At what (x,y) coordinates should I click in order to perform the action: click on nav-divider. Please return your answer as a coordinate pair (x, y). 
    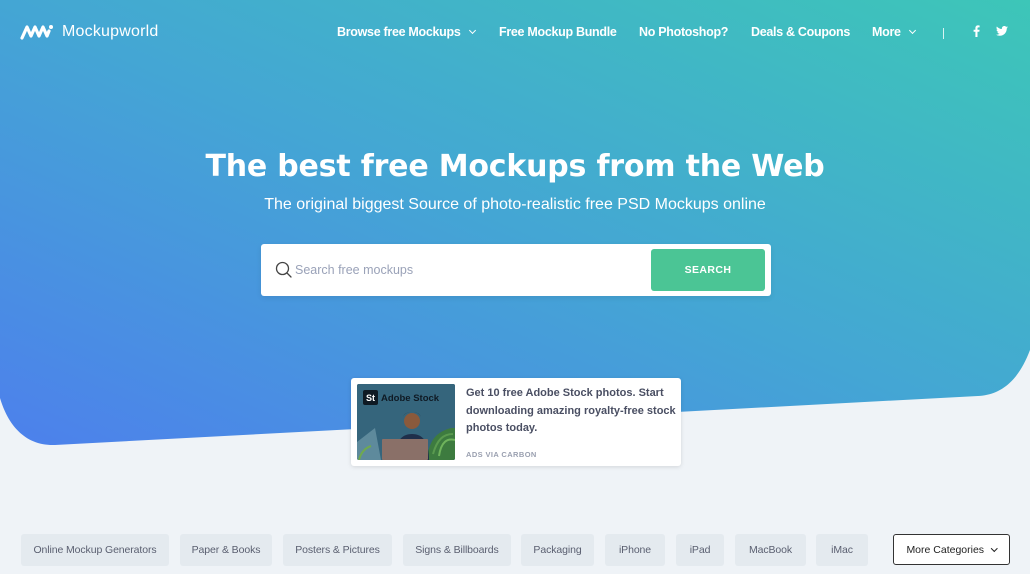
    Looking at the image, I should click on (943, 33).